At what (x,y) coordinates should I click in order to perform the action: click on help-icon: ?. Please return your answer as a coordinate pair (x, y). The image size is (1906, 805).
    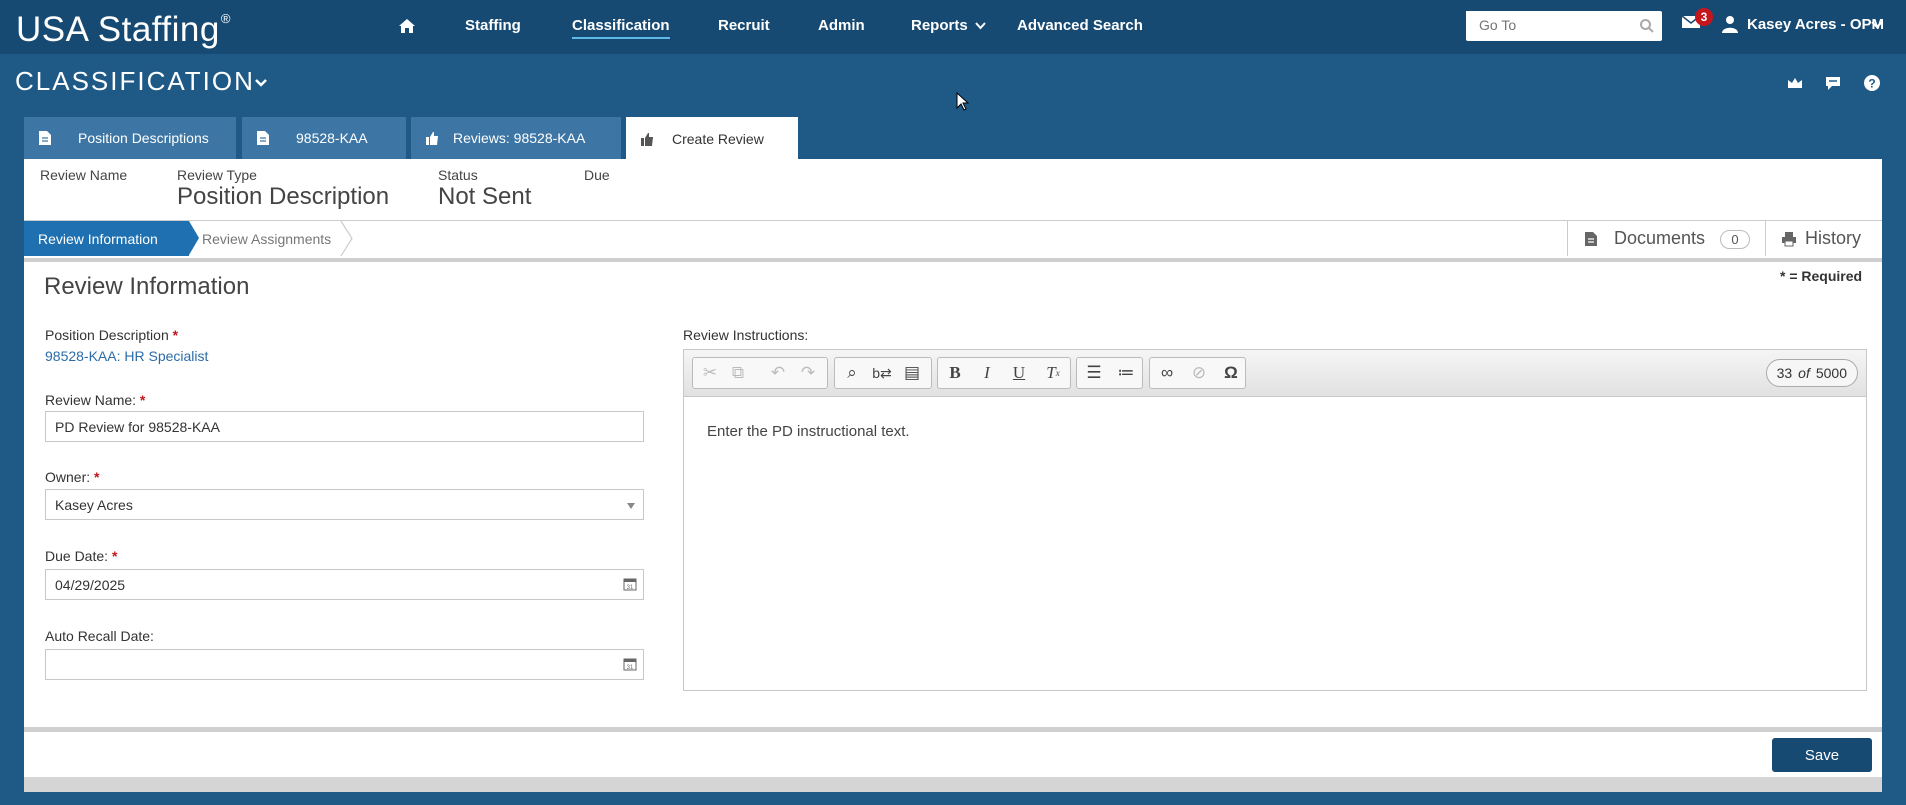
    Looking at the image, I should click on (1872, 83).